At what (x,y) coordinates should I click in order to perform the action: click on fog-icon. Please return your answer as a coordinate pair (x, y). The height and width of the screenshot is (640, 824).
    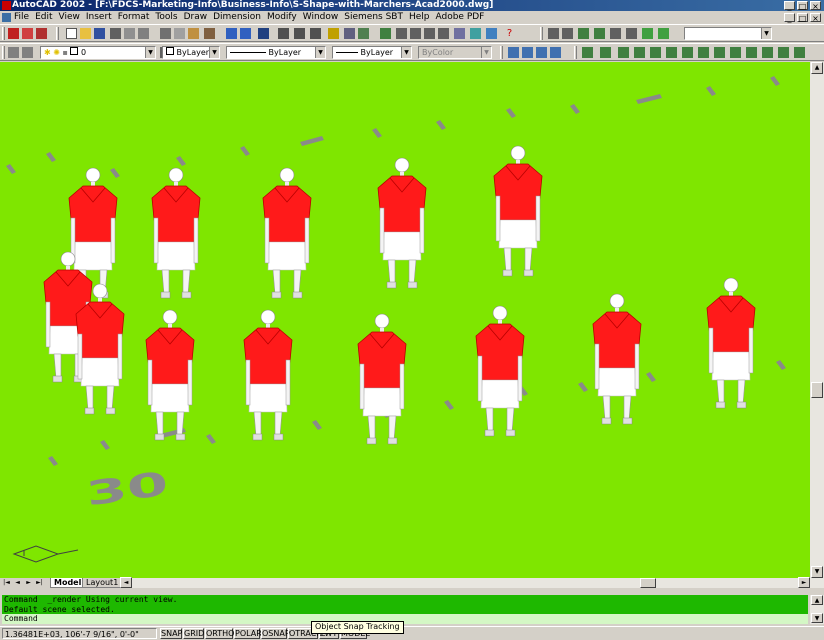
    Looking at the image, I should click on (719, 52).